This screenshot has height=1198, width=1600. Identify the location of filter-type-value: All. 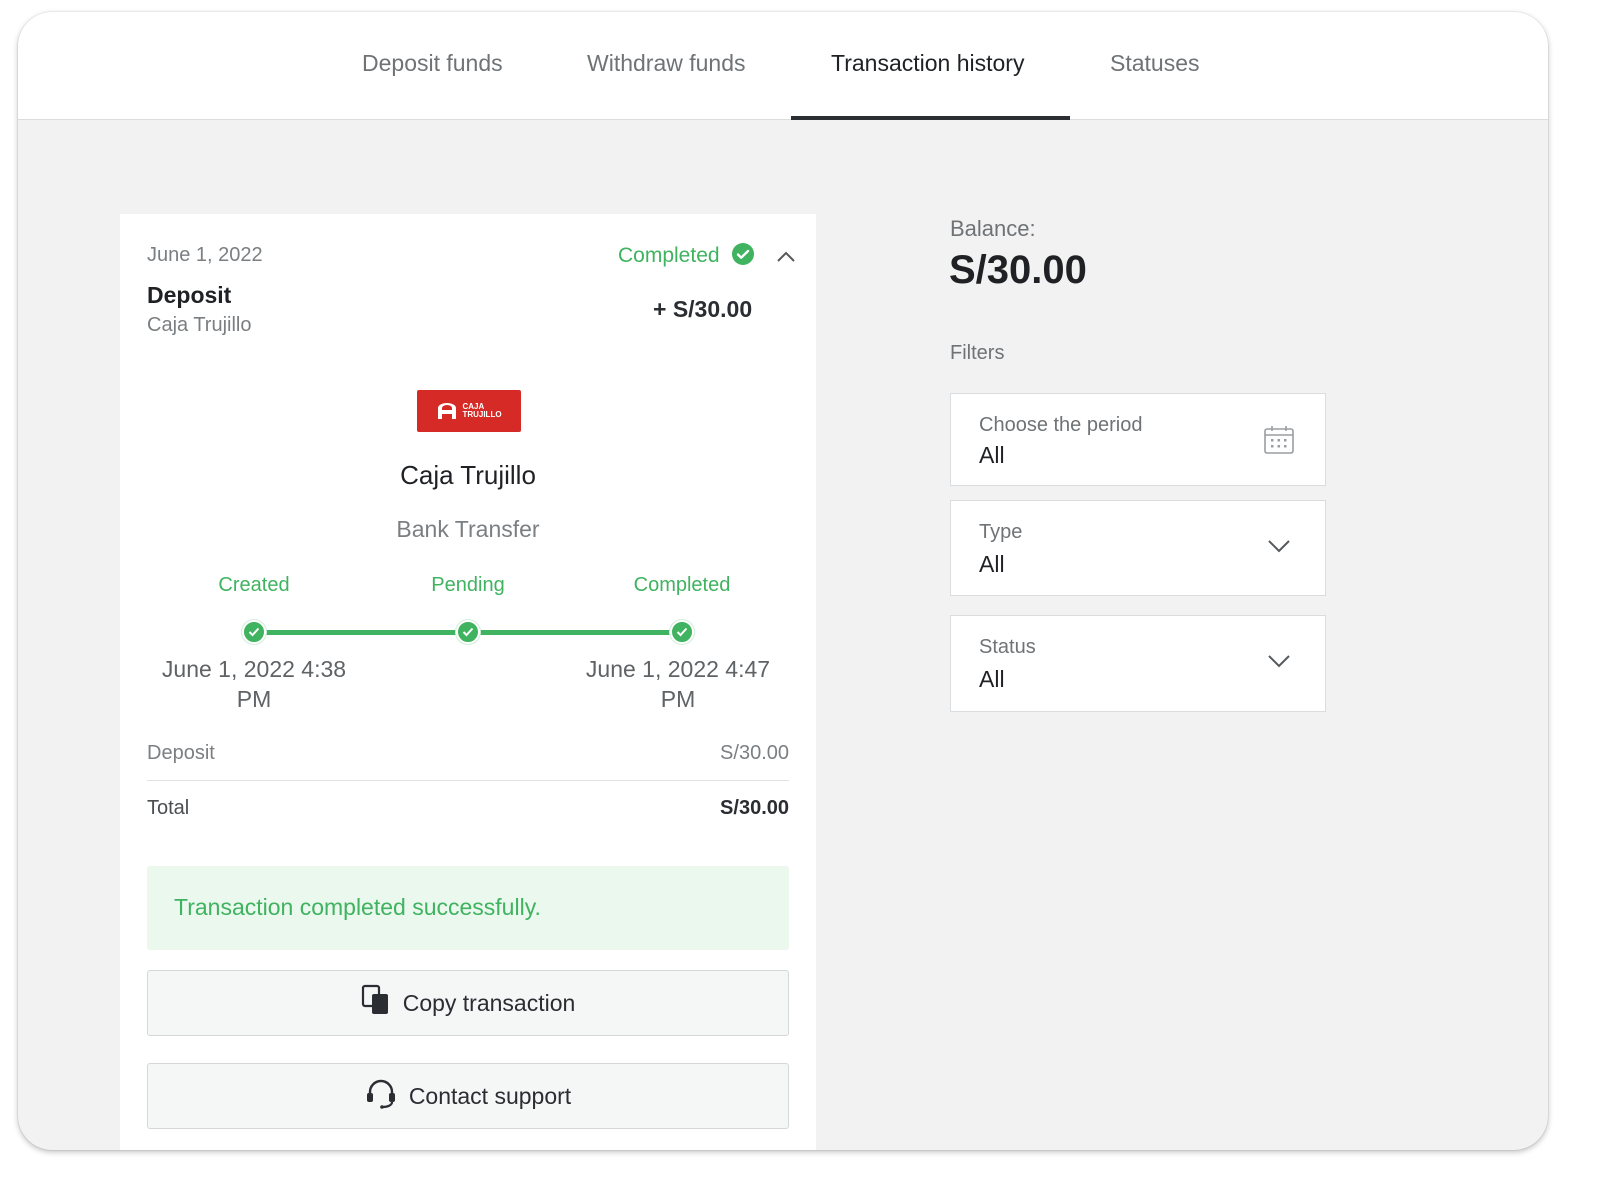
(992, 564).